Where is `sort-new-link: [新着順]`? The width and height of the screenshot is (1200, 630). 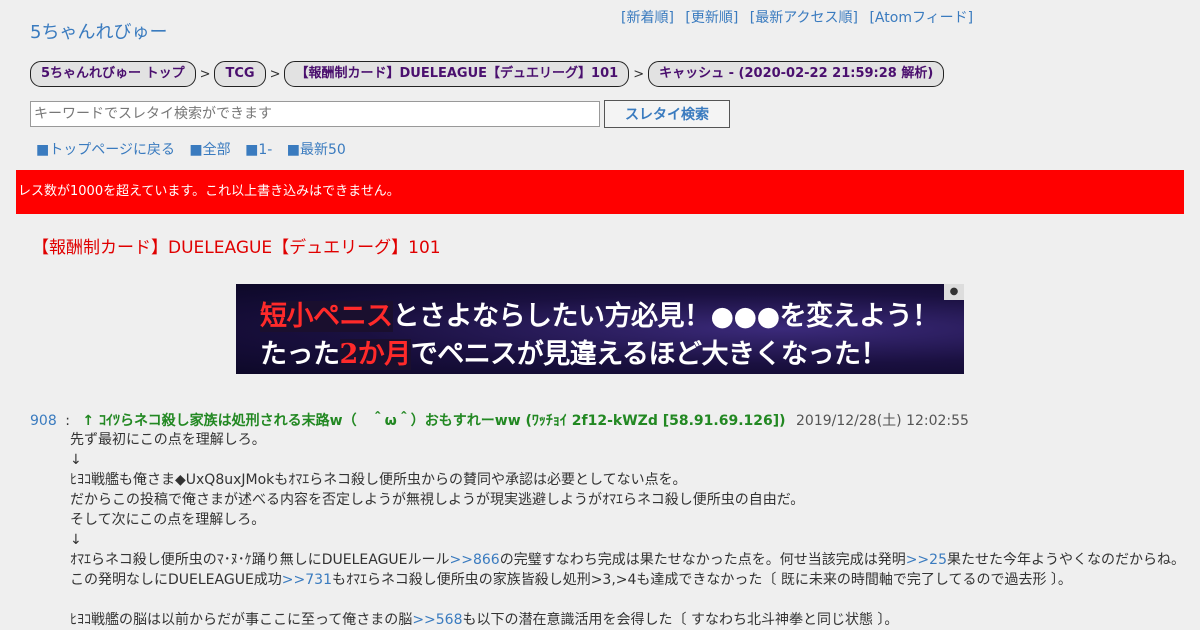
sort-new-link: [新着順] is located at coordinates (647, 18).